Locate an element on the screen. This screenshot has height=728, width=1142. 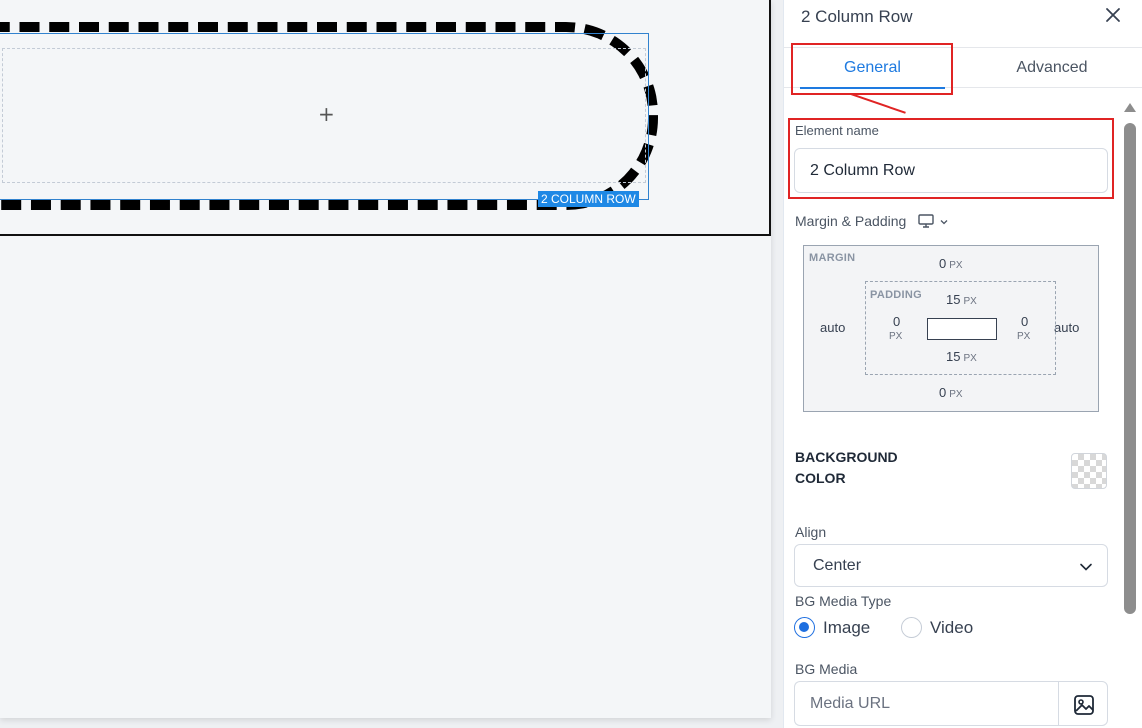
element-name-input is located at coordinates (951, 170).